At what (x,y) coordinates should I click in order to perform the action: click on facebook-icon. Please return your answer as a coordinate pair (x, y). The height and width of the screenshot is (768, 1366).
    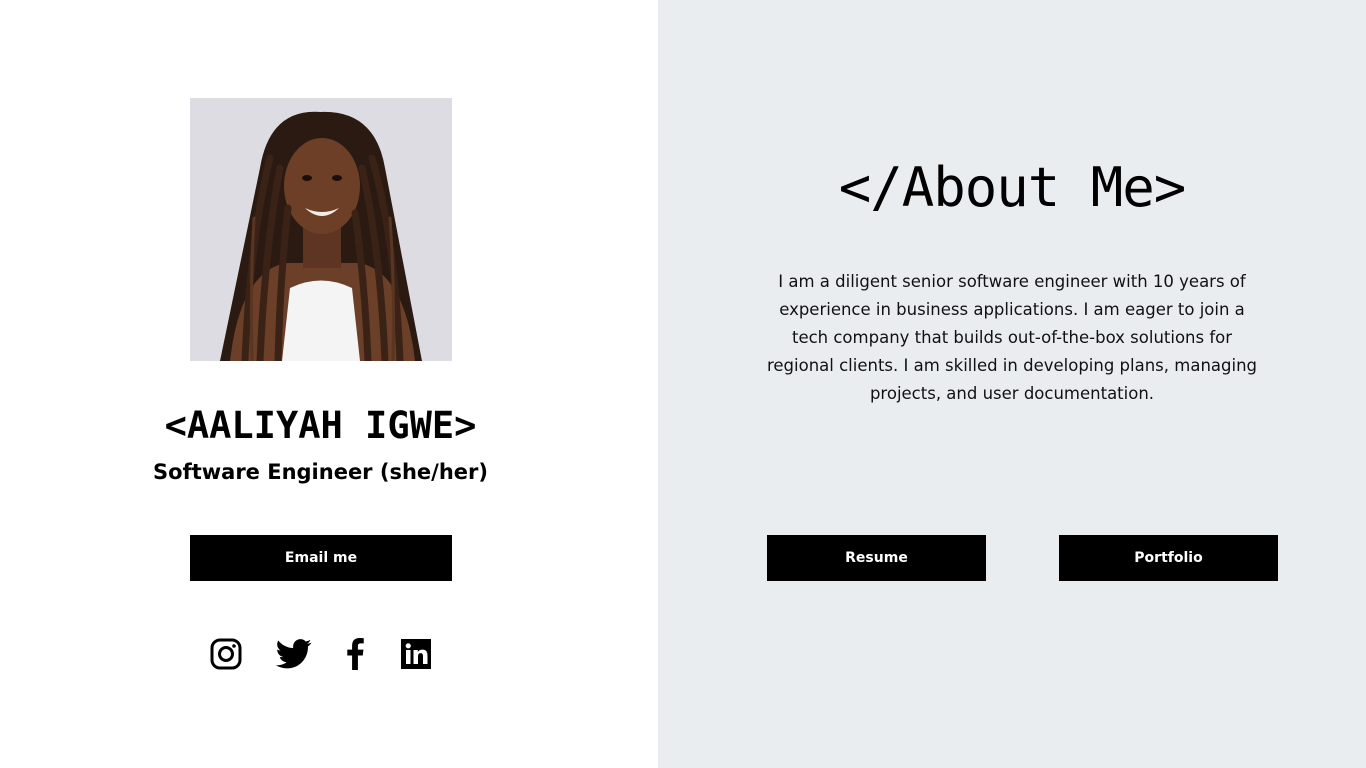
    Looking at the image, I should click on (355, 654).